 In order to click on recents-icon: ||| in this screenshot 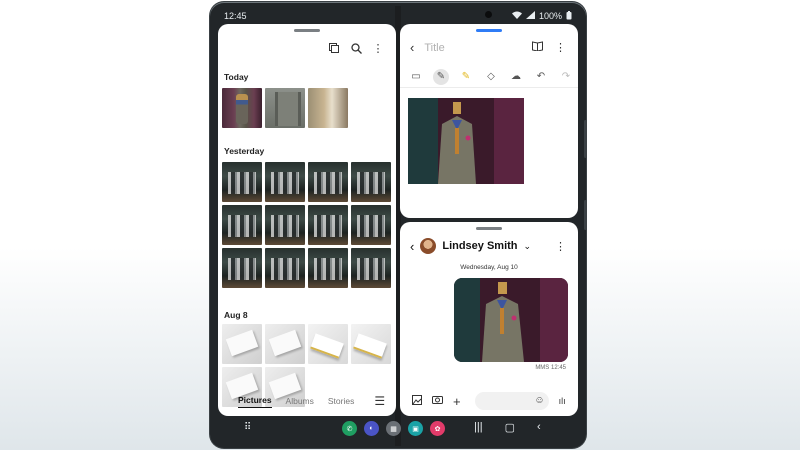, I will do `click(478, 427)`.